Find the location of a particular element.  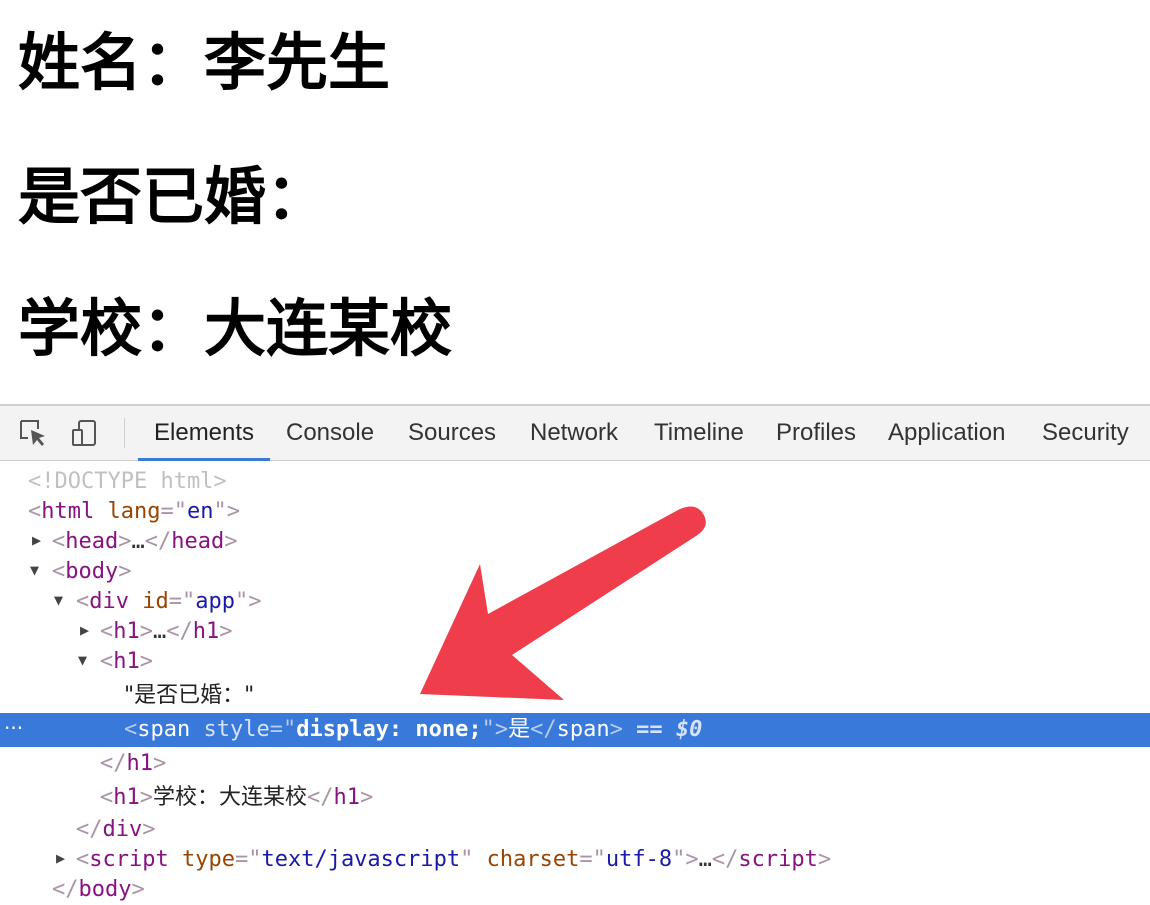

text-node: 学校：大连某校 is located at coordinates (230, 797).